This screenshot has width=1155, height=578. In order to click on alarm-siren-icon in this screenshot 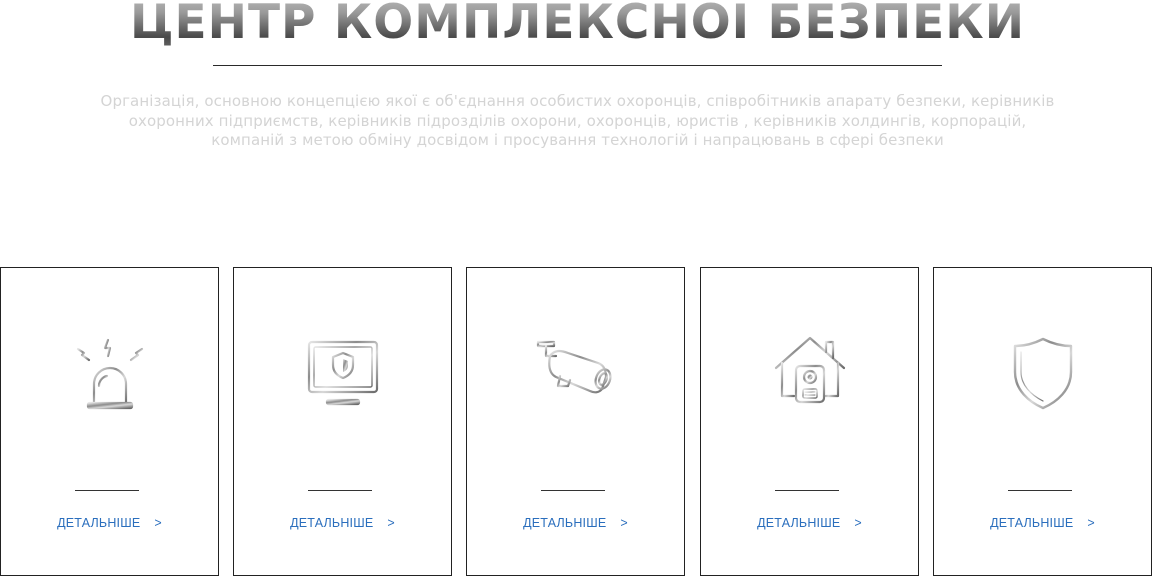, I will do `click(110, 374)`.